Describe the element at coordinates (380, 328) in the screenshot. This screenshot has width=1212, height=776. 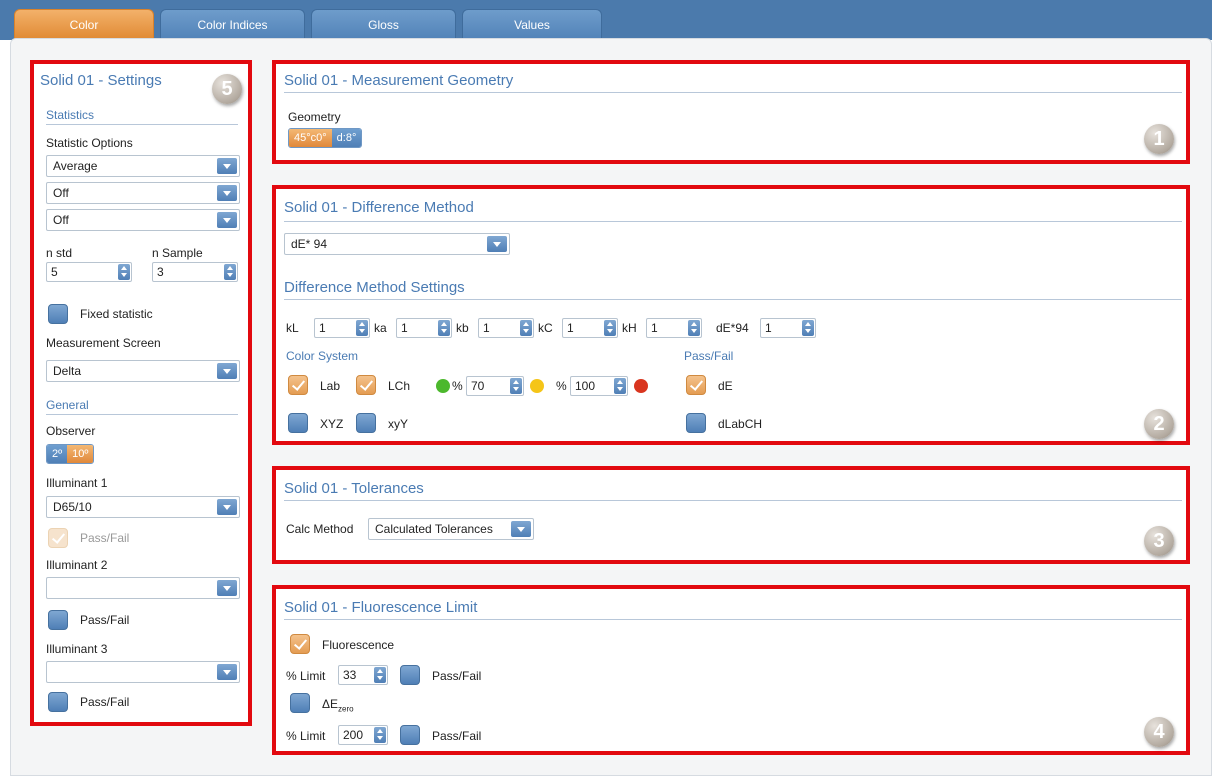
I see `param-ka-label: ka` at that location.